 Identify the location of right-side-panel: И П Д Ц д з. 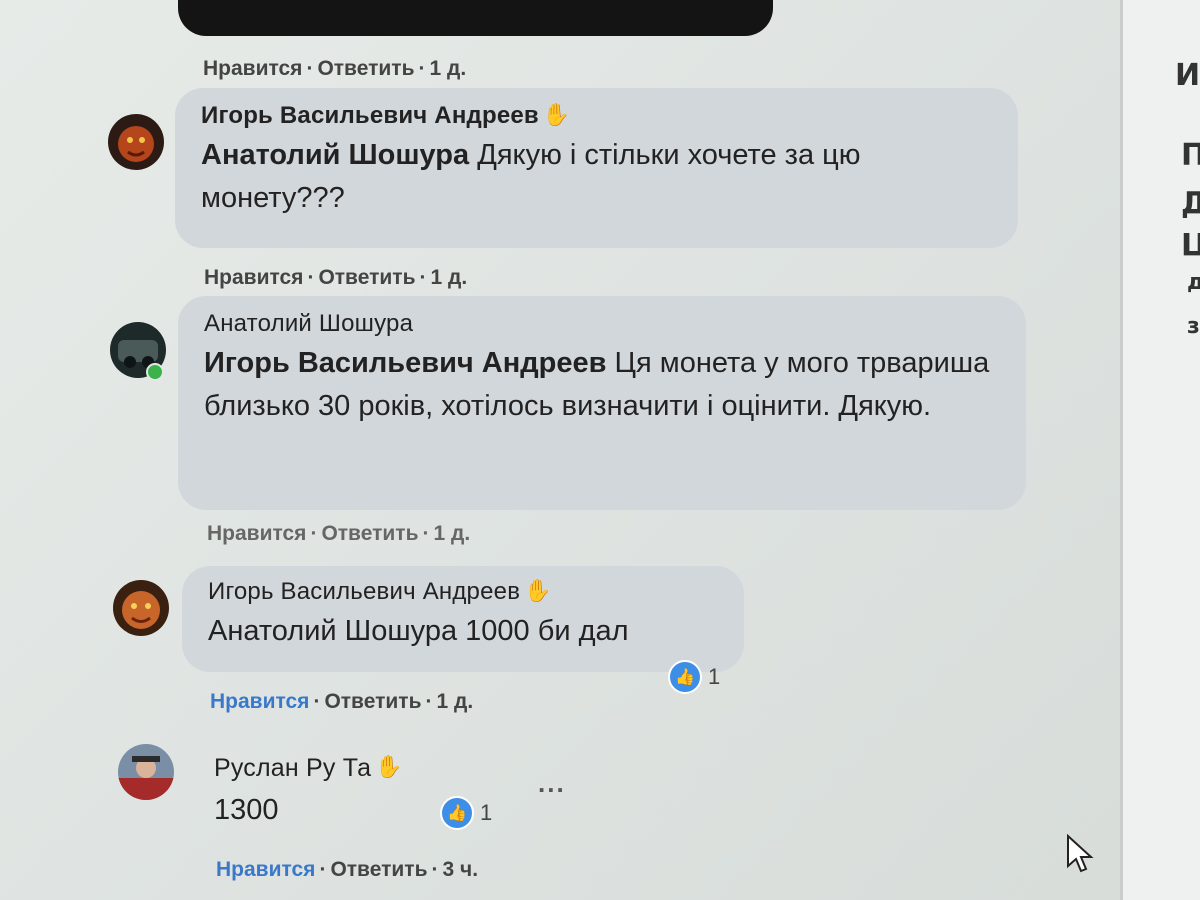
(1160, 450).